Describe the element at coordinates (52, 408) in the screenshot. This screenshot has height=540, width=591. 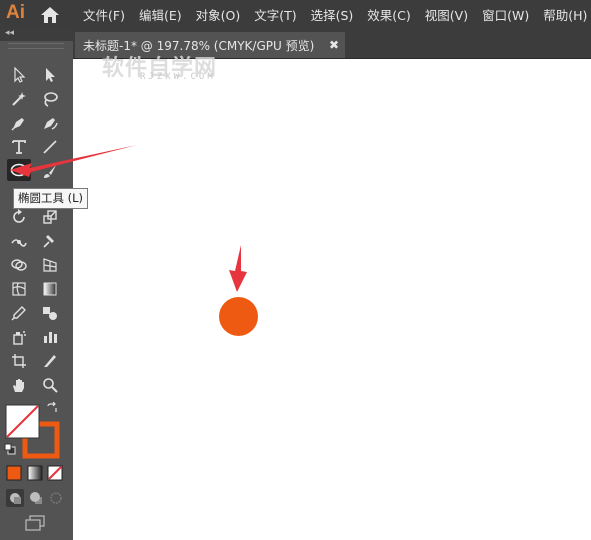
I see `swap-fill-stroke-icon` at that location.